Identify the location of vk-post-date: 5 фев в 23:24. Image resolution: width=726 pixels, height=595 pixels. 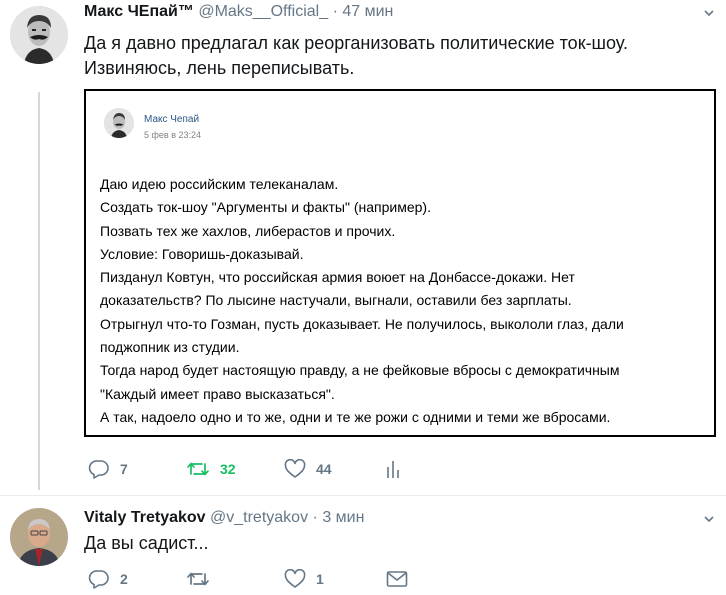
(173, 135).